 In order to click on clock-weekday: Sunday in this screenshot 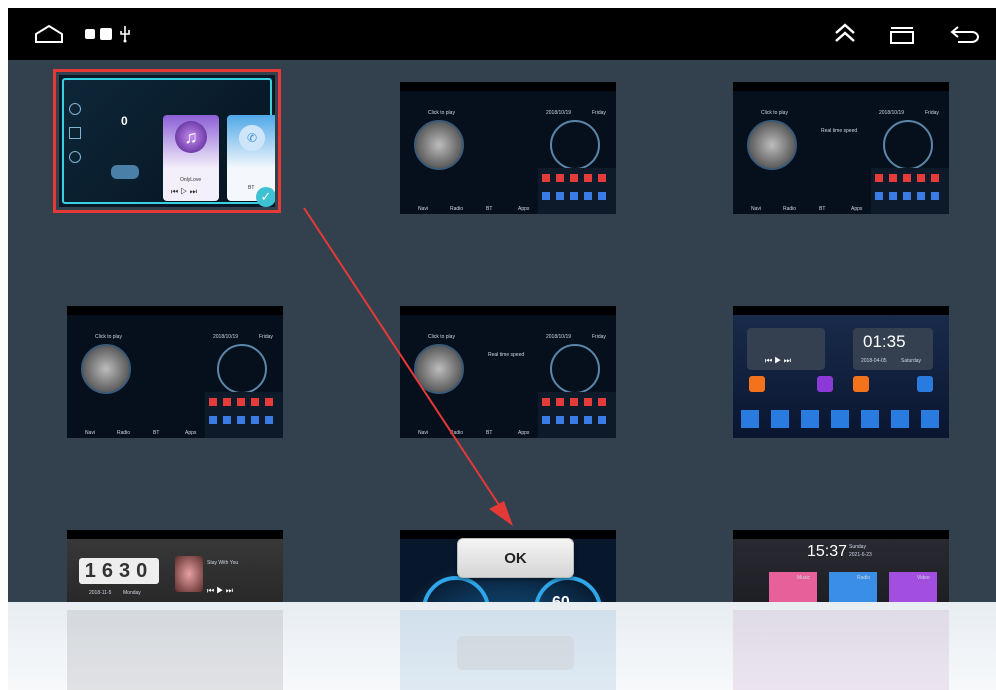, I will do `click(857, 547)`.